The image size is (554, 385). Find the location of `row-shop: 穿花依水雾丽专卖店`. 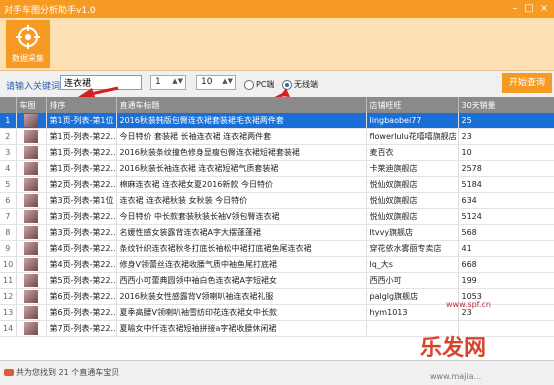

row-shop: 穿花依水雾丽专卖店 is located at coordinates (412, 248).